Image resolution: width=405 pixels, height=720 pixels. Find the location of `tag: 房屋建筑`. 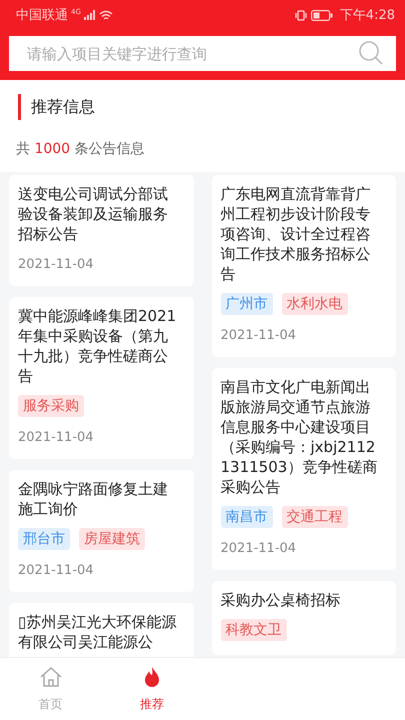

tag: 房屋建筑 is located at coordinates (112, 539).